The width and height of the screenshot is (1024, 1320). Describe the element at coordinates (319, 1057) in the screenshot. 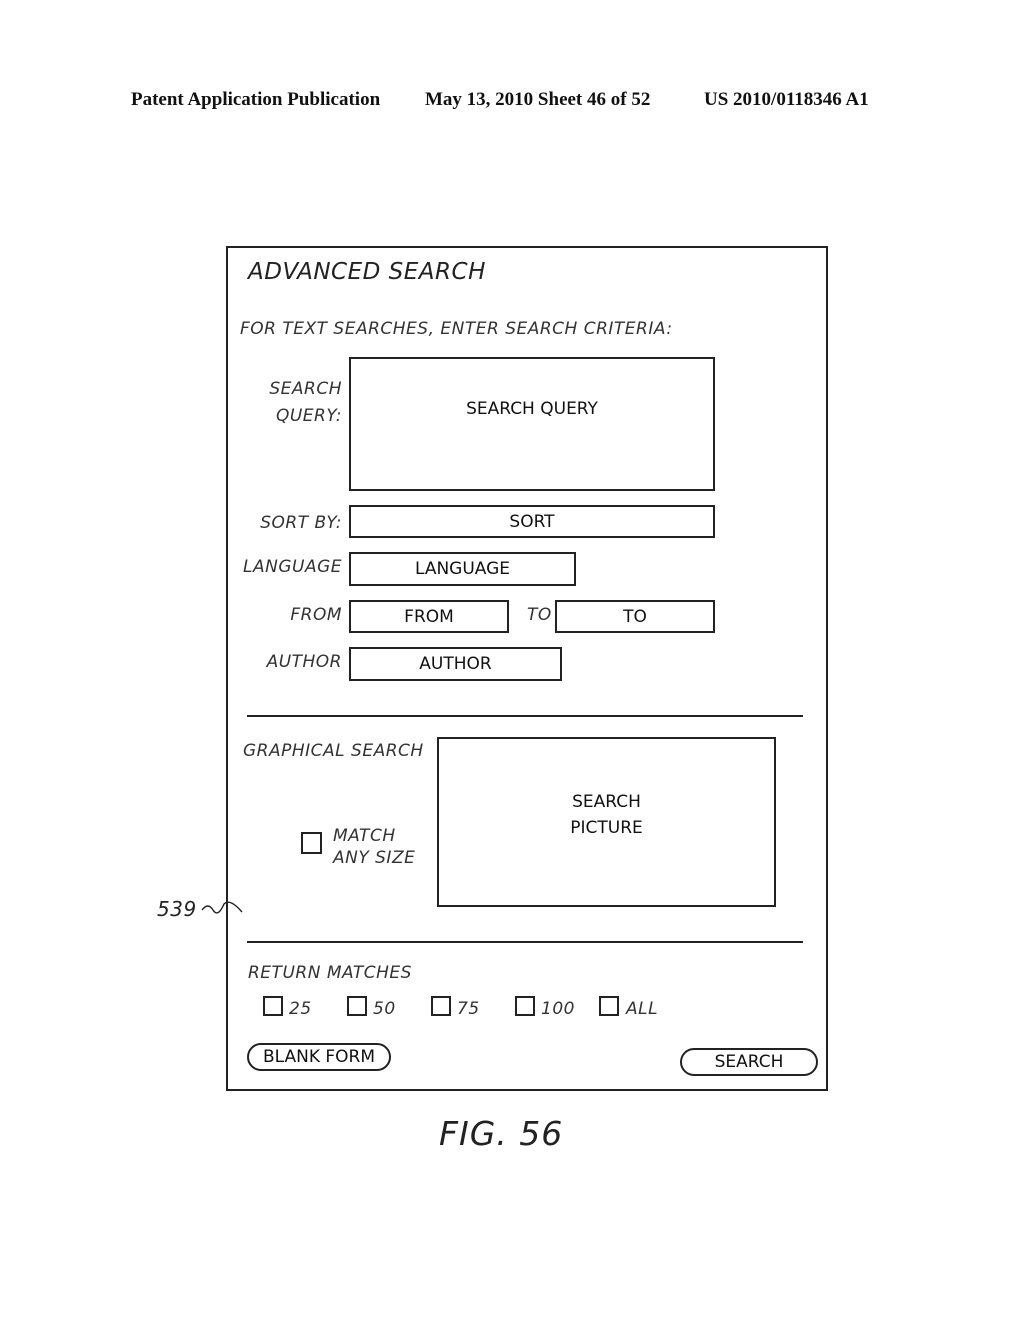

I see `blank-form-button: BLANK FORM` at that location.